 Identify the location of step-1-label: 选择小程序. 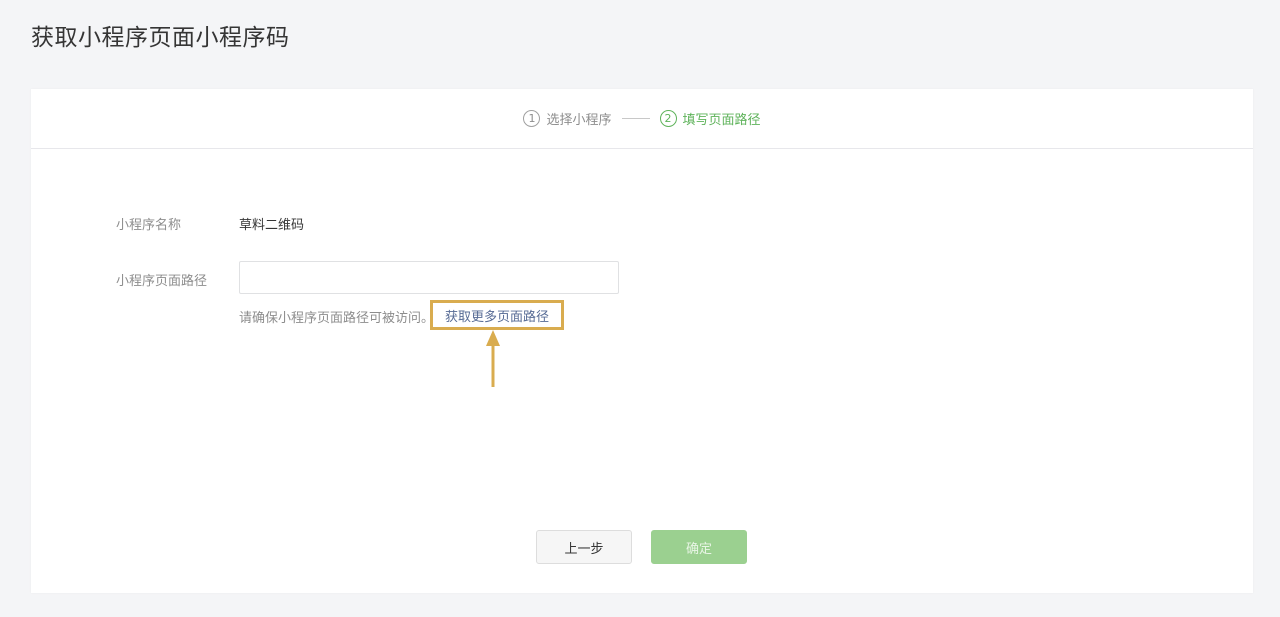
(579, 120).